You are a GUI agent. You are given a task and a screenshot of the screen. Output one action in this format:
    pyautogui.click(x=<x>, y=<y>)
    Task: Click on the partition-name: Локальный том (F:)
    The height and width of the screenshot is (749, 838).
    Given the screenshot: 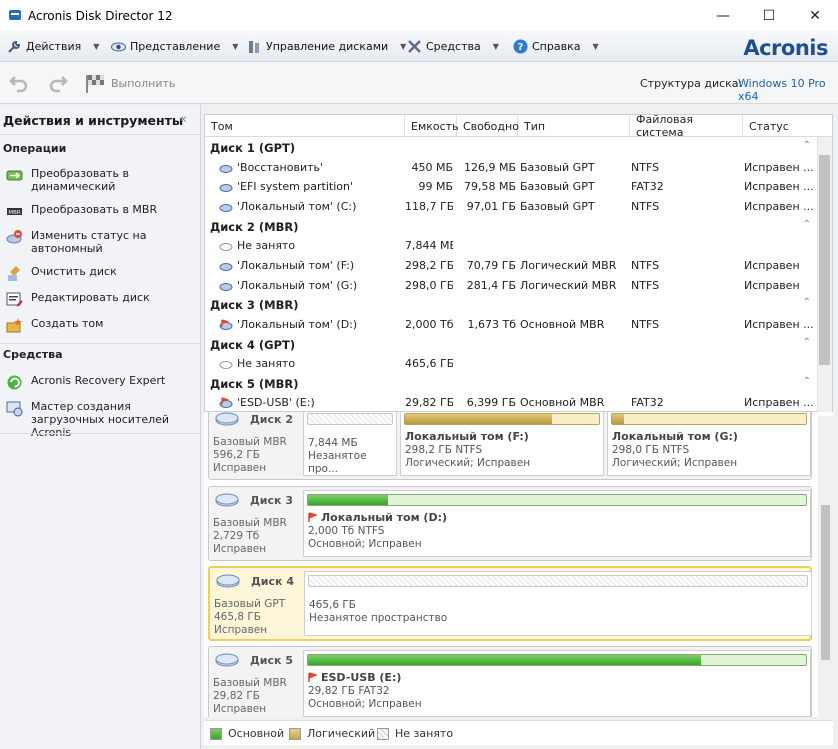 What is the action you would take?
    pyautogui.click(x=467, y=436)
    